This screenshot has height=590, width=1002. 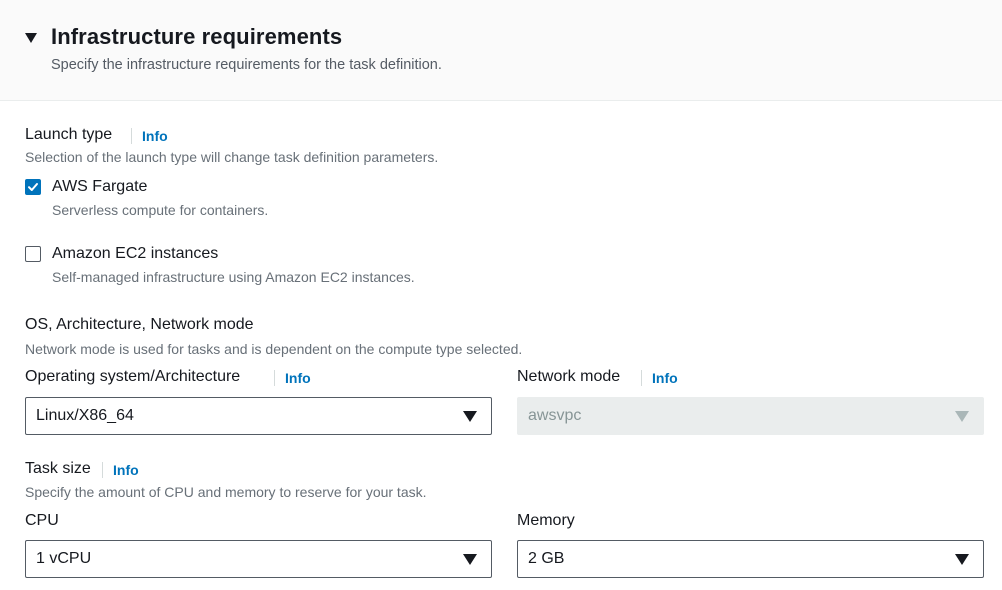 What do you see at coordinates (197, 36) in the screenshot?
I see `section-title: Infrastructure requirements` at bounding box center [197, 36].